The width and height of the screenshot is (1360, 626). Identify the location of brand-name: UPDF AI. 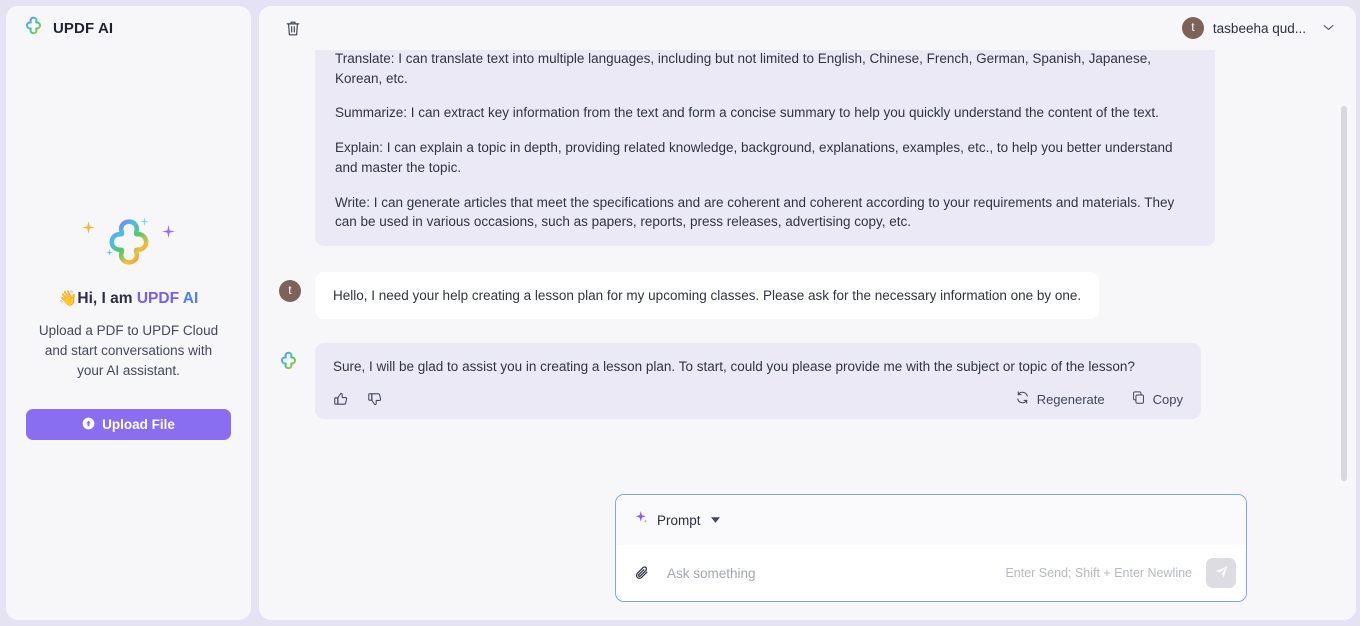
(83, 28).